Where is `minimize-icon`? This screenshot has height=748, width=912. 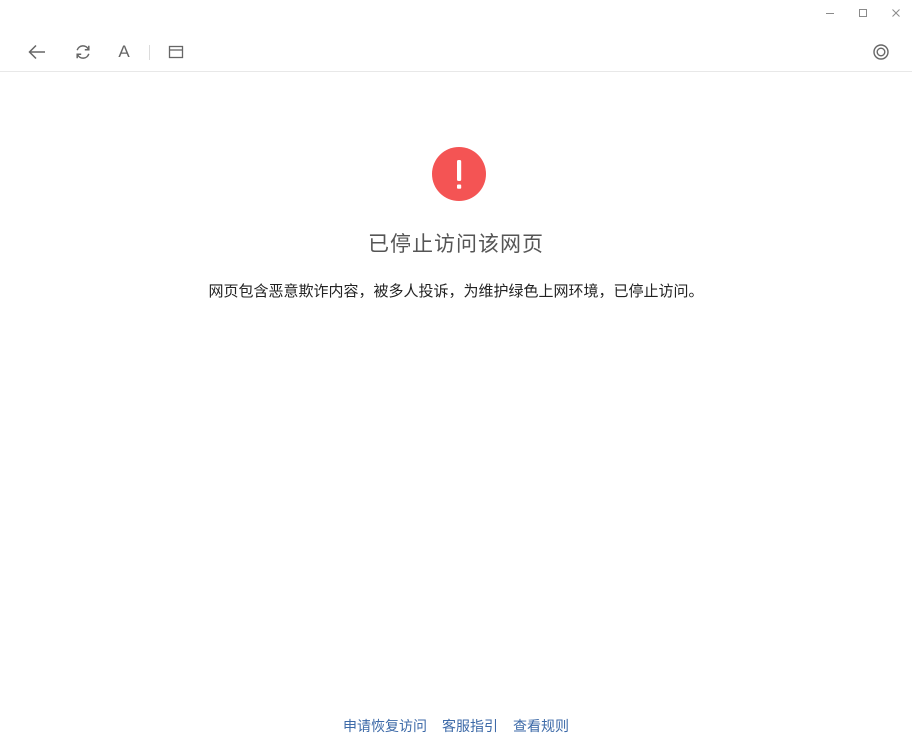
minimize-icon is located at coordinates (829, 13).